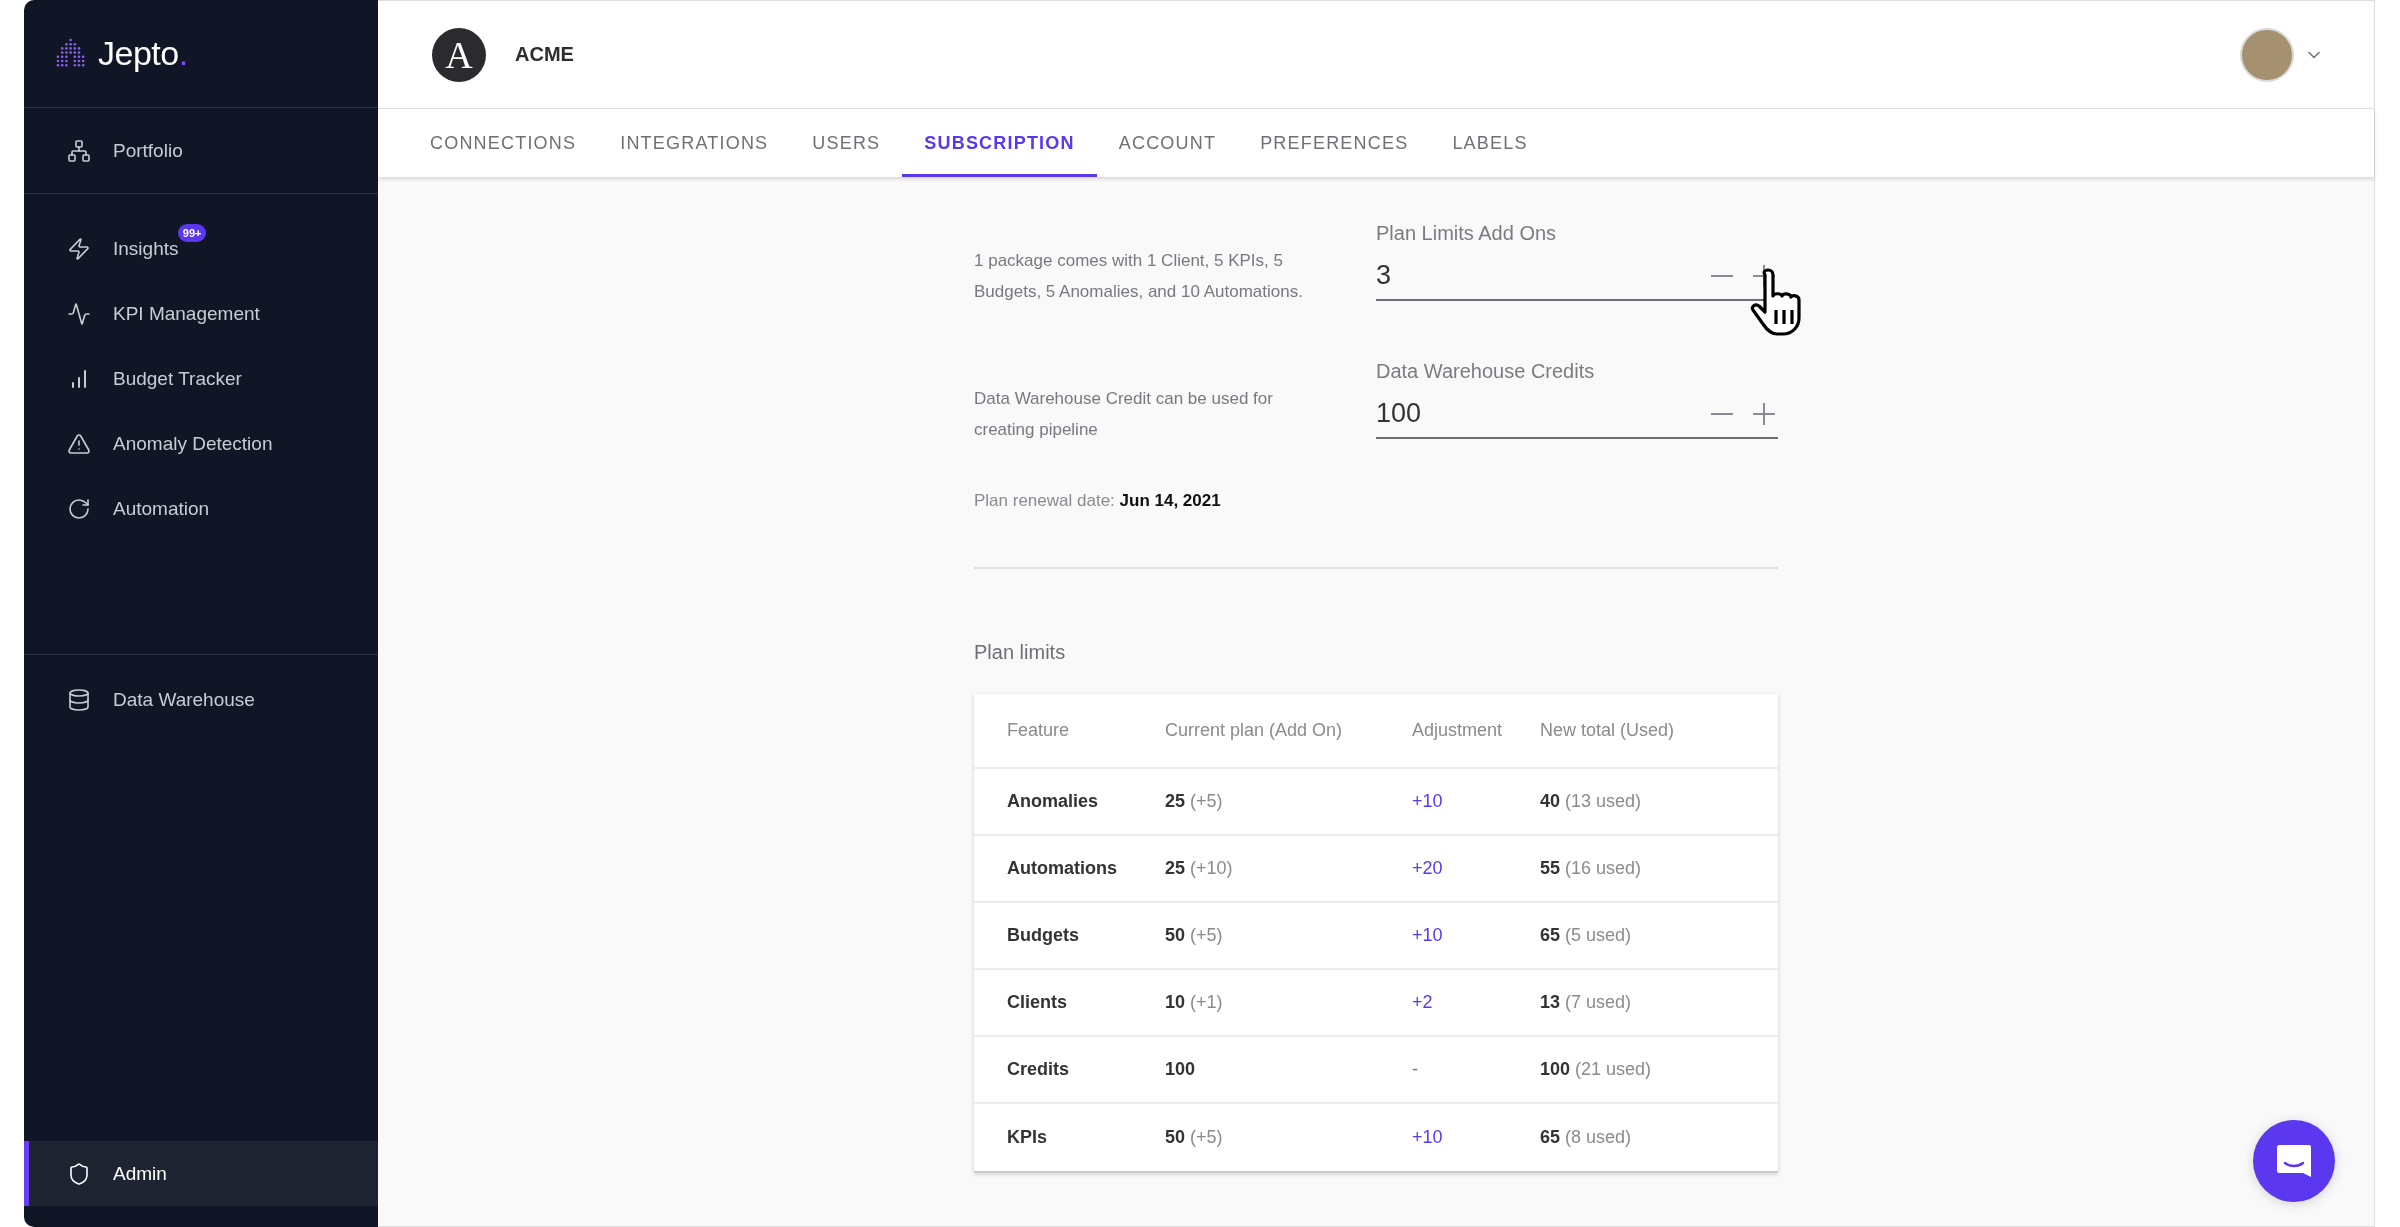  I want to click on warning-icon, so click(79, 443).